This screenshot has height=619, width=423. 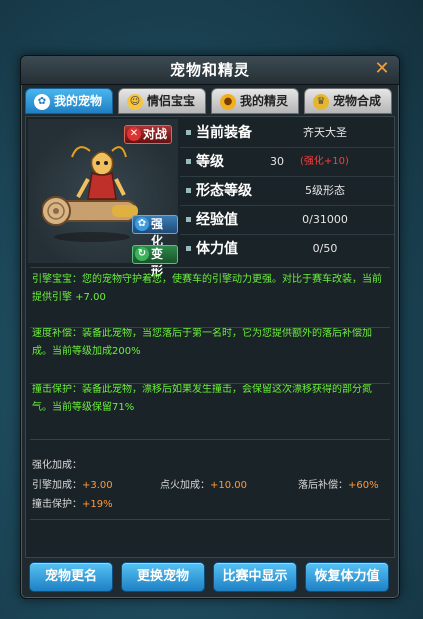 I want to click on stat-value: 0/31000, so click(x=325, y=219).